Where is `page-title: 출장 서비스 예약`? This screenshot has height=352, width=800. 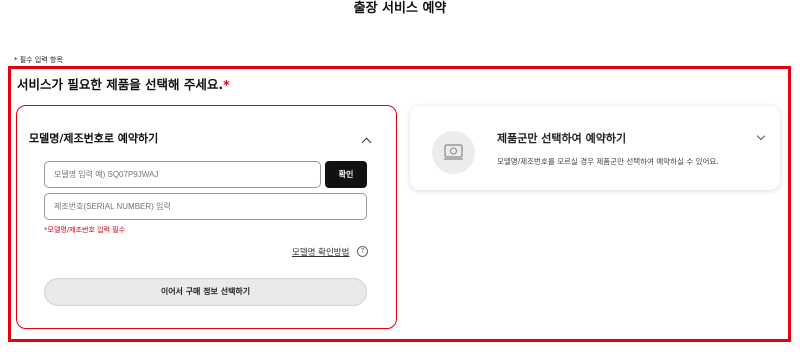
page-title: 출장 서비스 예약 is located at coordinates (400, 8).